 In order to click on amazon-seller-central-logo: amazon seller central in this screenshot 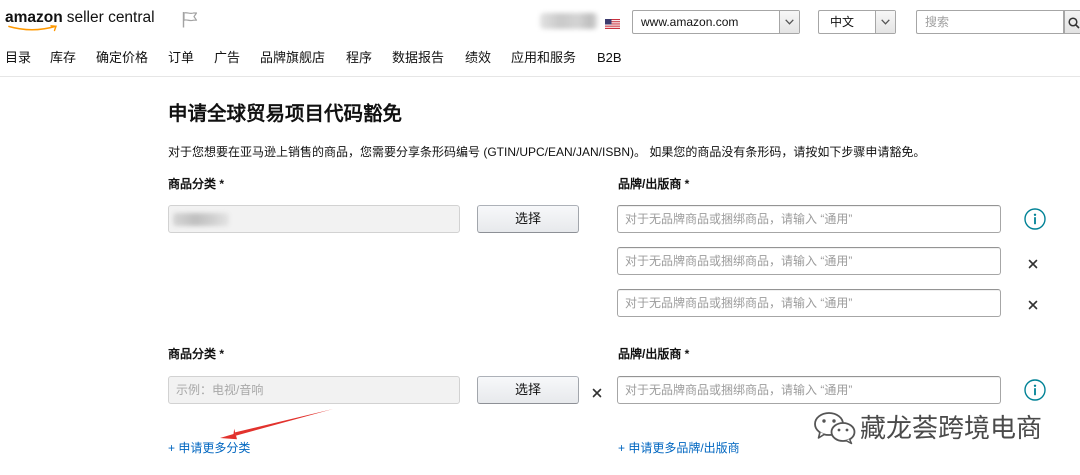, I will do `click(80, 21)`.